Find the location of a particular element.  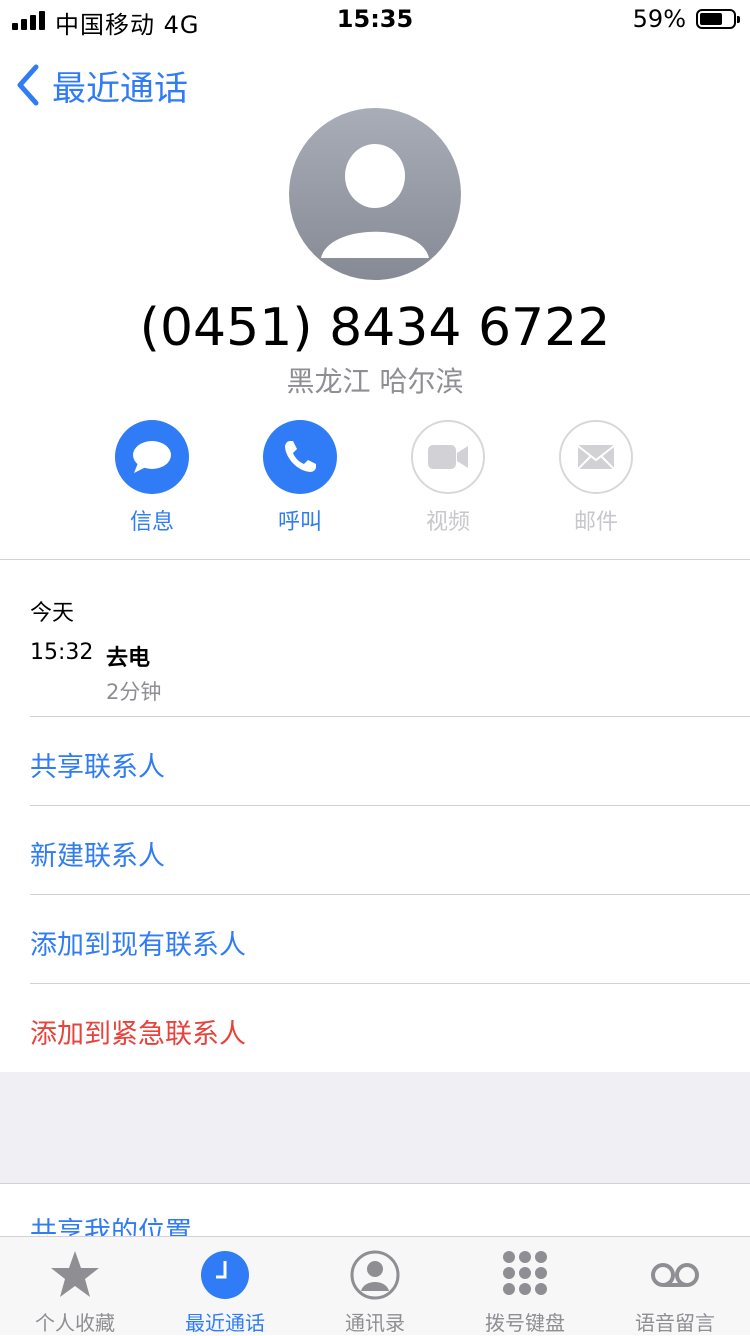

keypad-icon is located at coordinates (525, 1273).